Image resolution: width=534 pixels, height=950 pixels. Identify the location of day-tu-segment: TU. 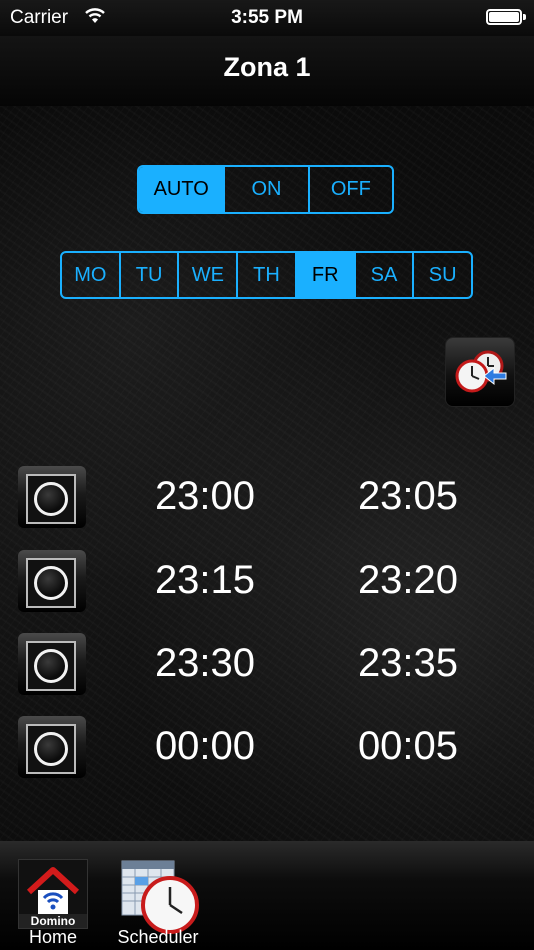
(148, 275).